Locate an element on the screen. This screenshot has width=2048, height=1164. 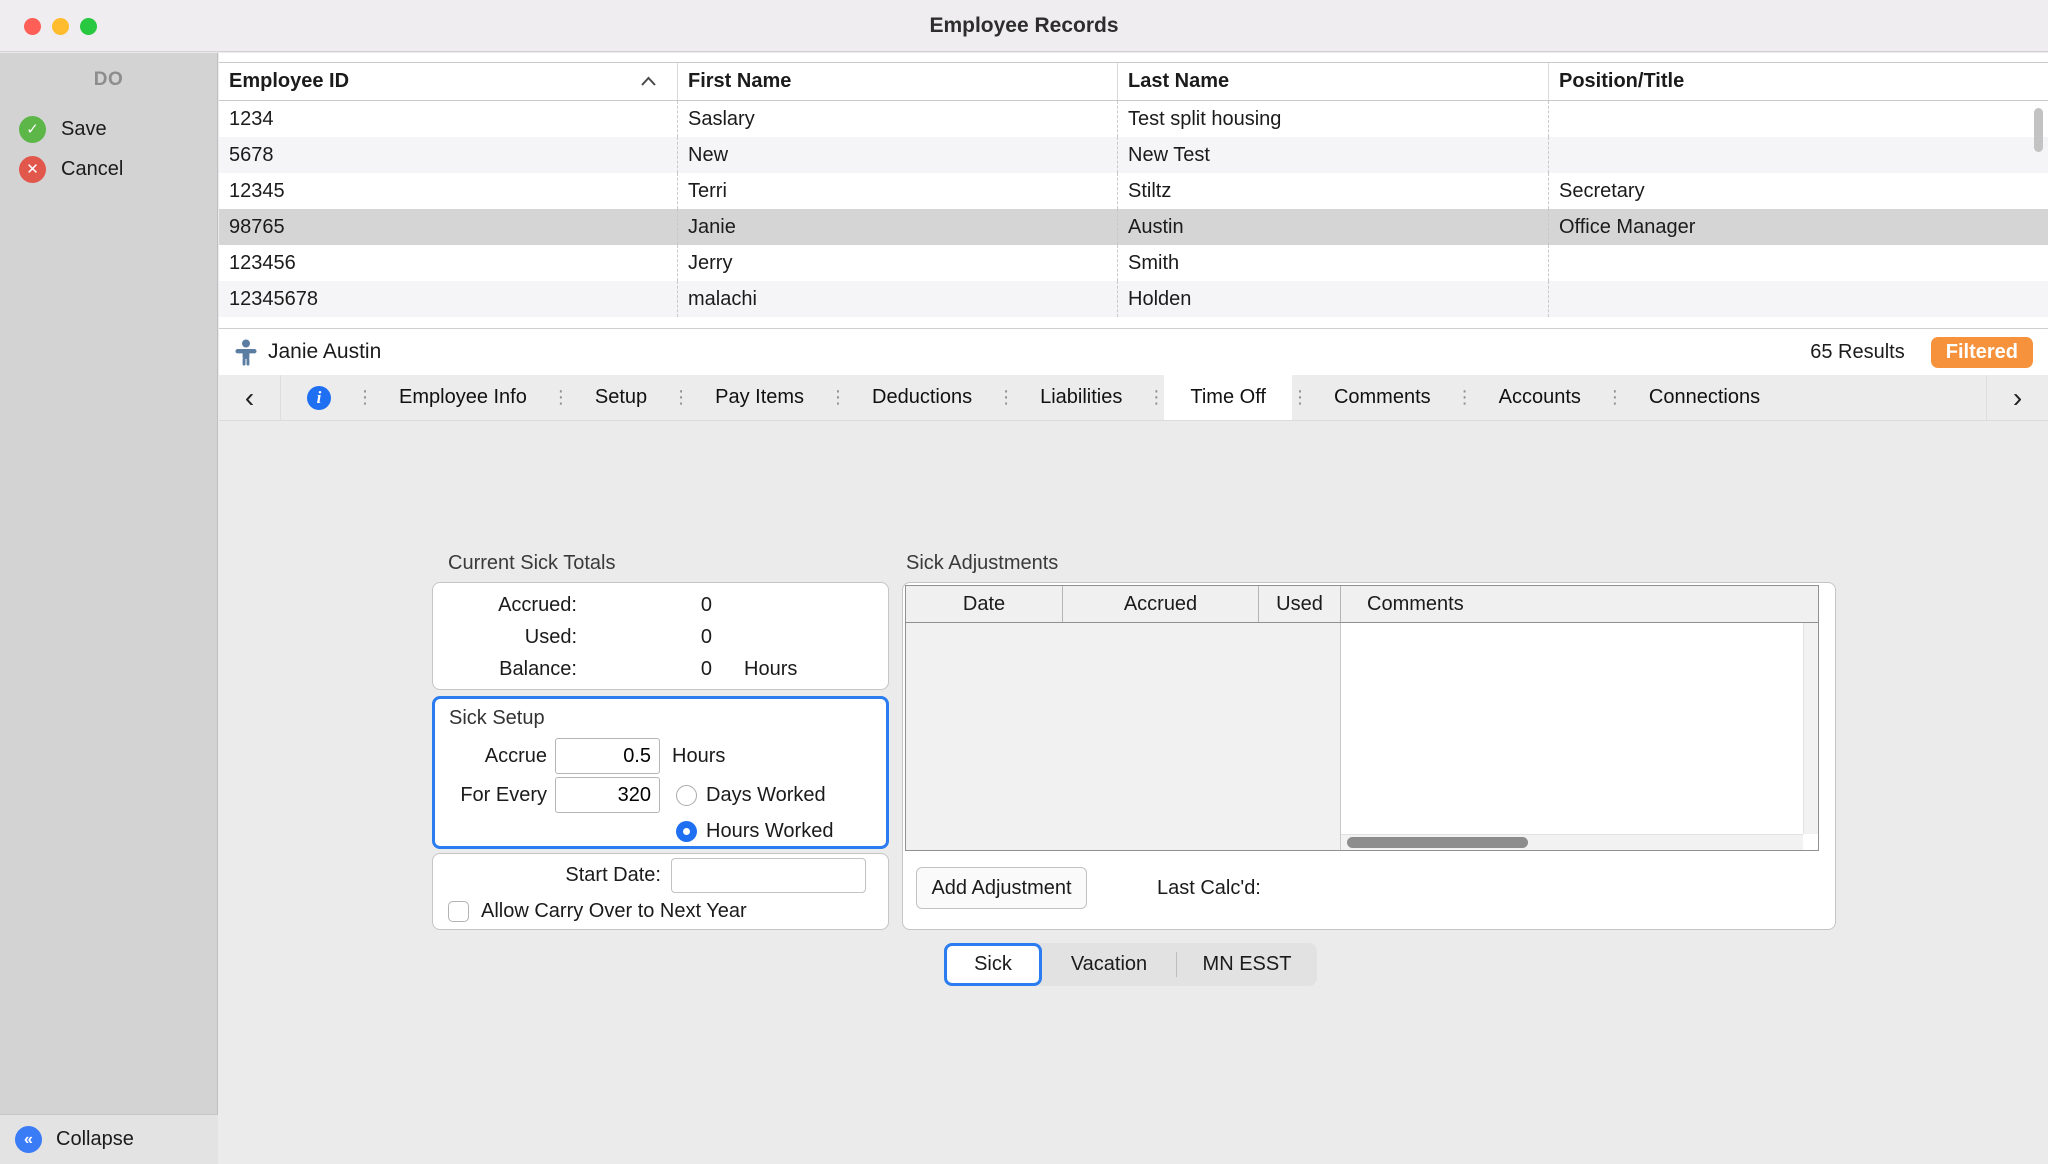
collapse-icon: « is located at coordinates (28, 1139).